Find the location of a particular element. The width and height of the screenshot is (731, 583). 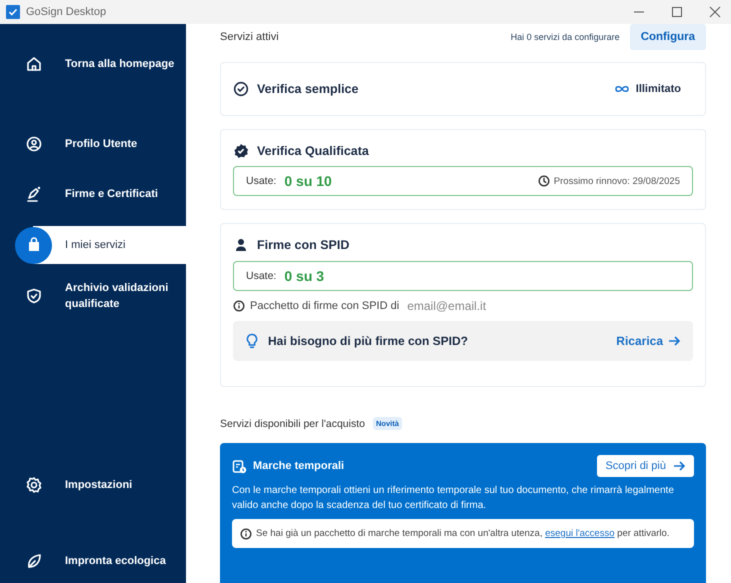

shield-icon is located at coordinates (34, 296).